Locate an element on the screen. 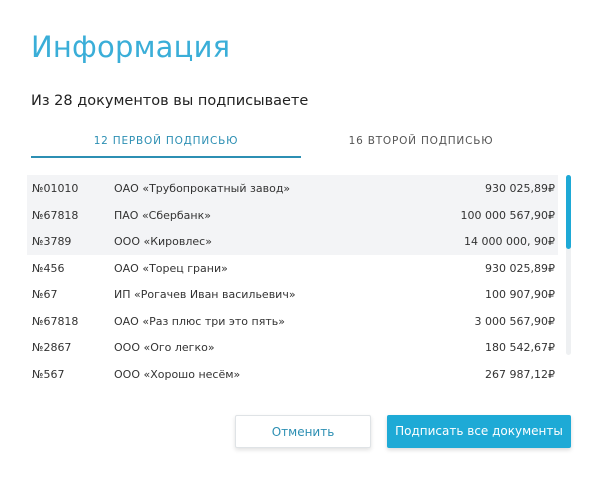  scrollbar-thumb is located at coordinates (568, 212).